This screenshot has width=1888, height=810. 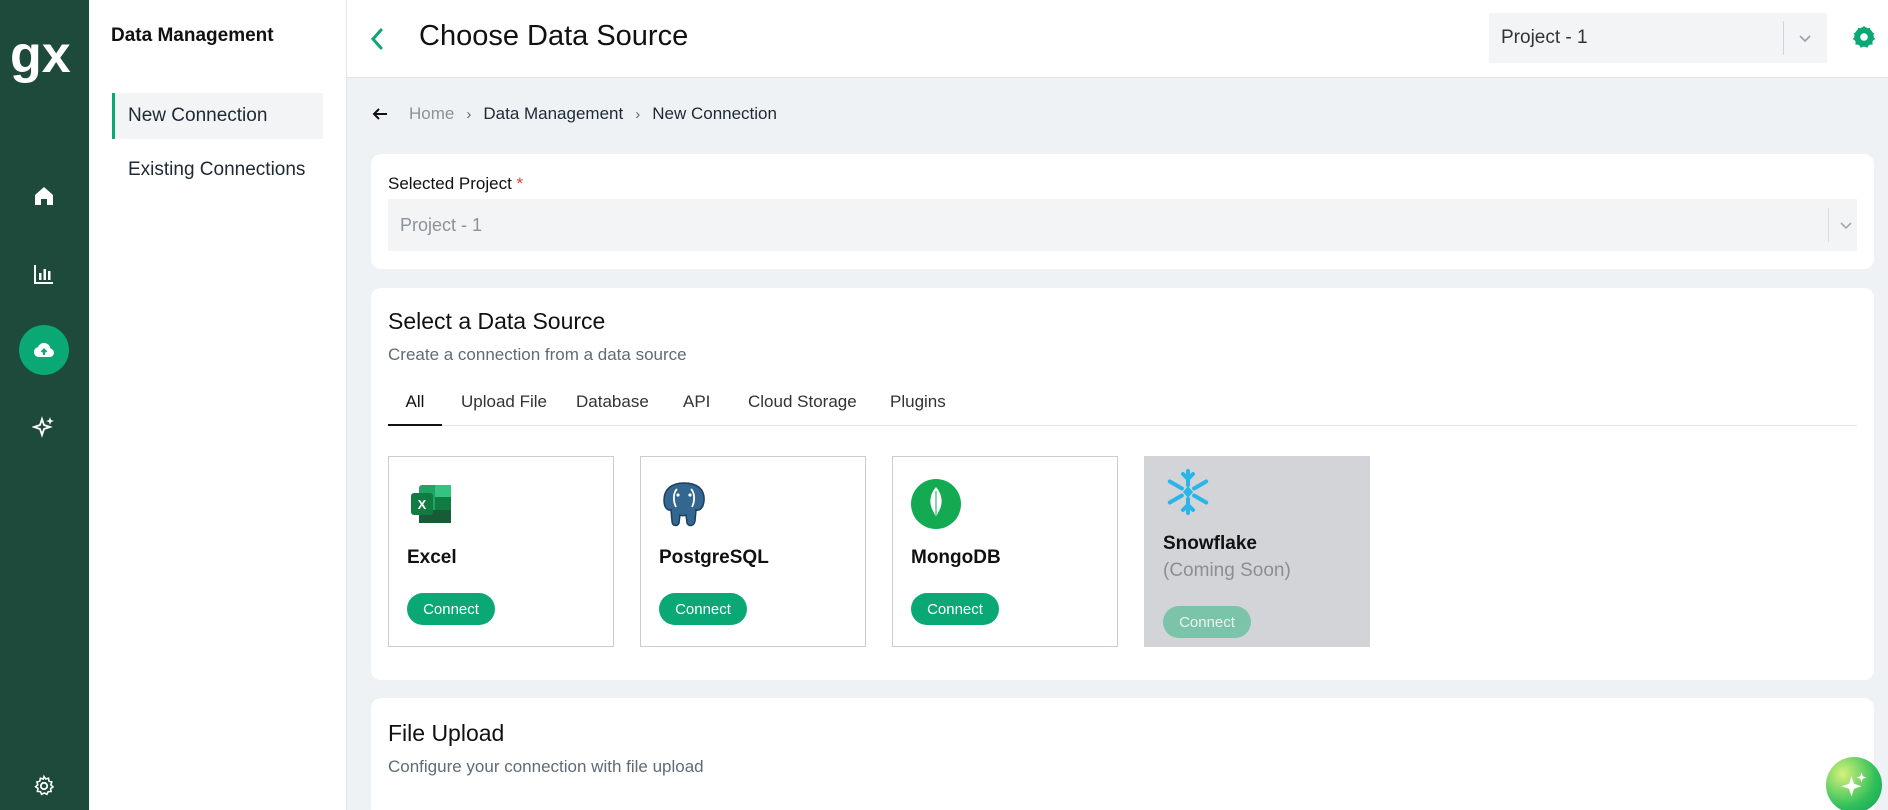 I want to click on nav-analytics-button, so click(x=44, y=274).